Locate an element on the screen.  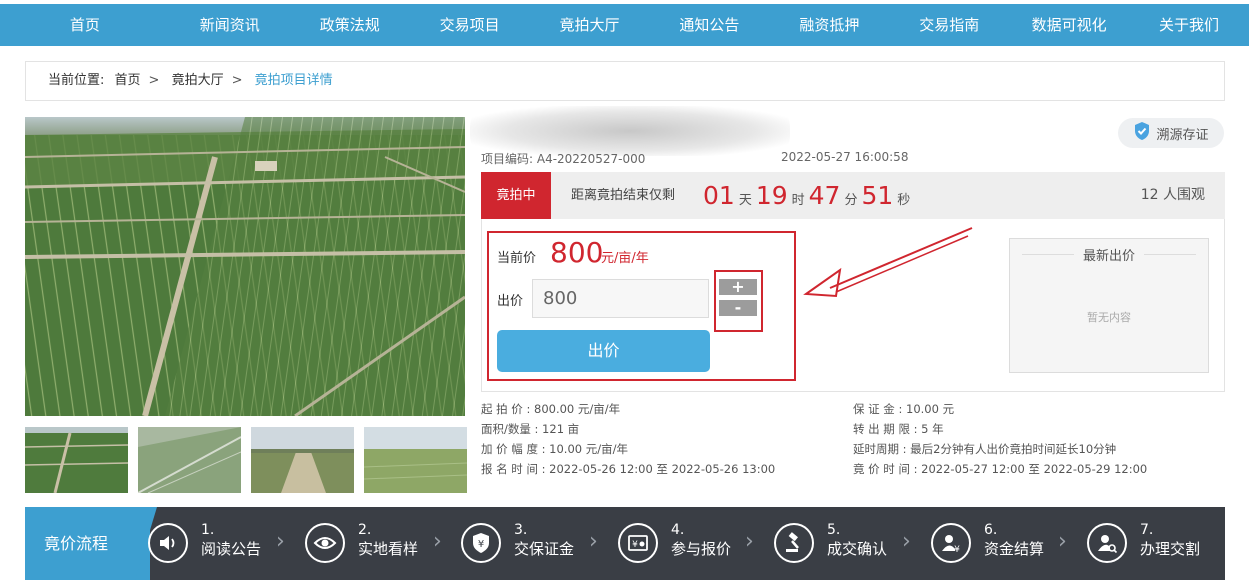
step-number: 7. is located at coordinates (1147, 530).